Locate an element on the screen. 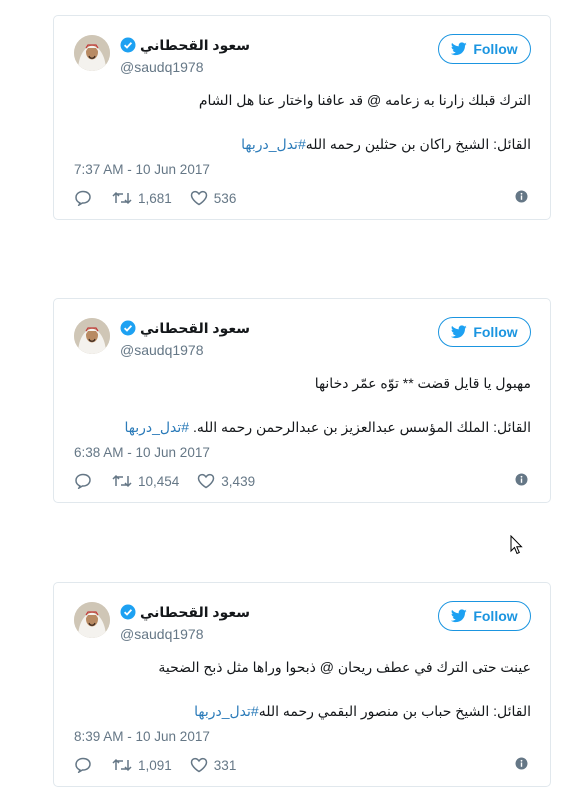 This screenshot has height=810, width=571. like-button: 331 is located at coordinates (213, 765).